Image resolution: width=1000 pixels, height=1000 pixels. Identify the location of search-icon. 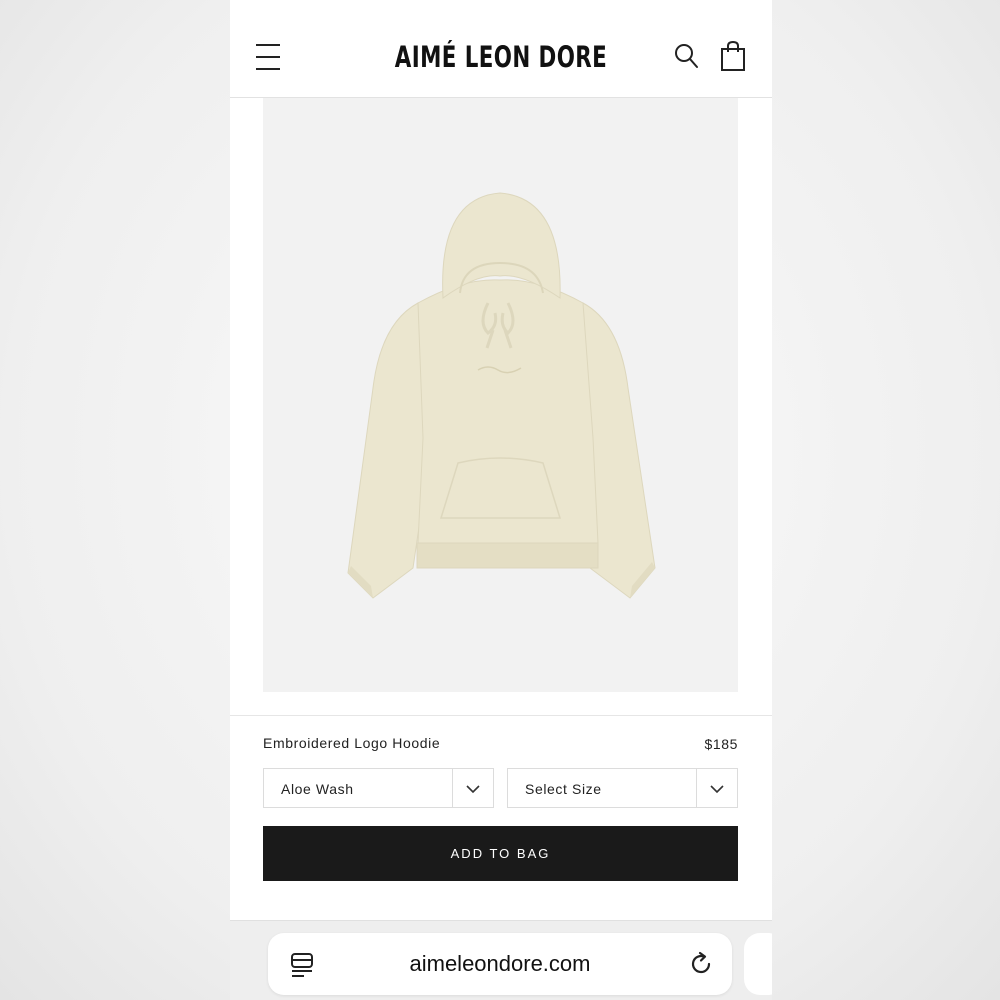
(686, 56).